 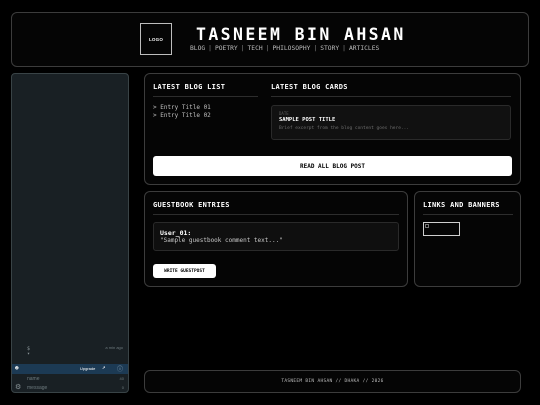 What do you see at coordinates (120, 368) in the screenshot?
I see `info-icon: ⓘ` at bounding box center [120, 368].